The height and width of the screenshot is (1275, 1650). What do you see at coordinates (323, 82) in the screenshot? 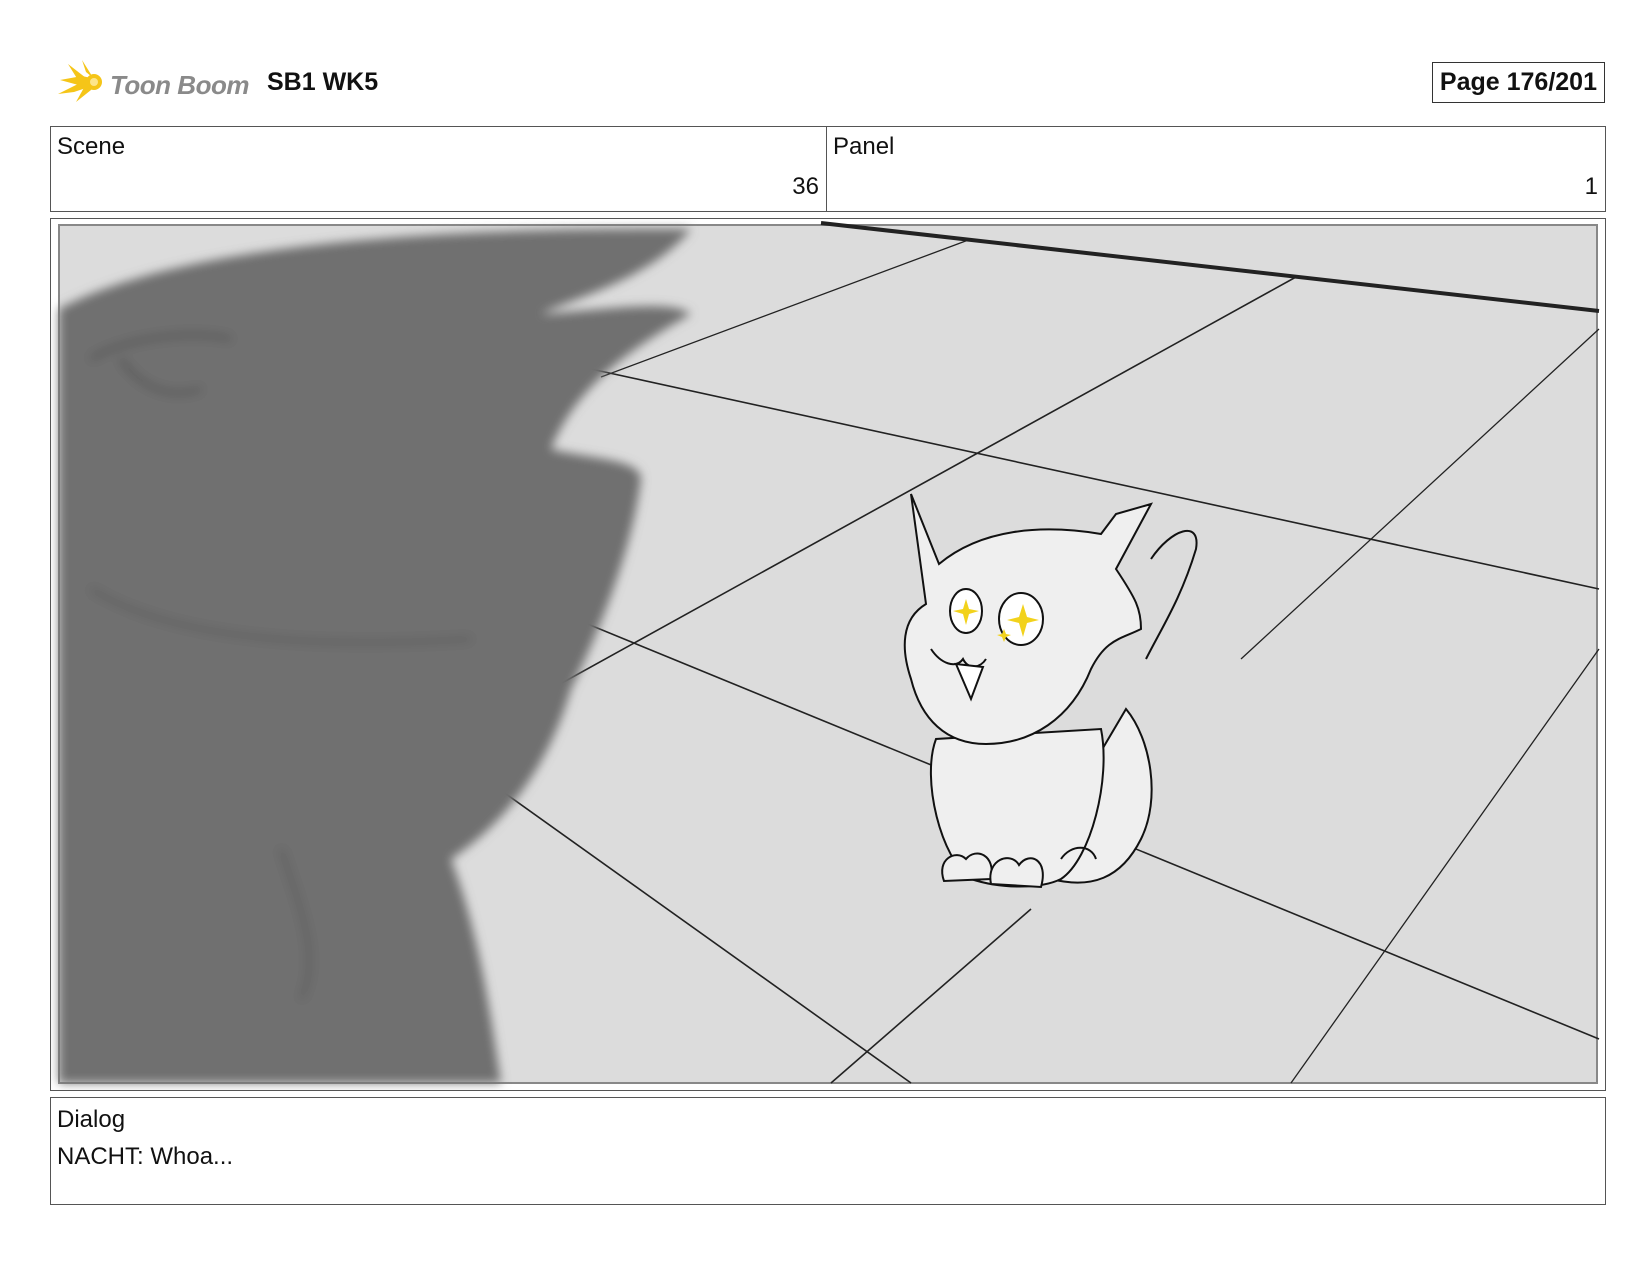
I see `project-title: SB1 WK5` at bounding box center [323, 82].